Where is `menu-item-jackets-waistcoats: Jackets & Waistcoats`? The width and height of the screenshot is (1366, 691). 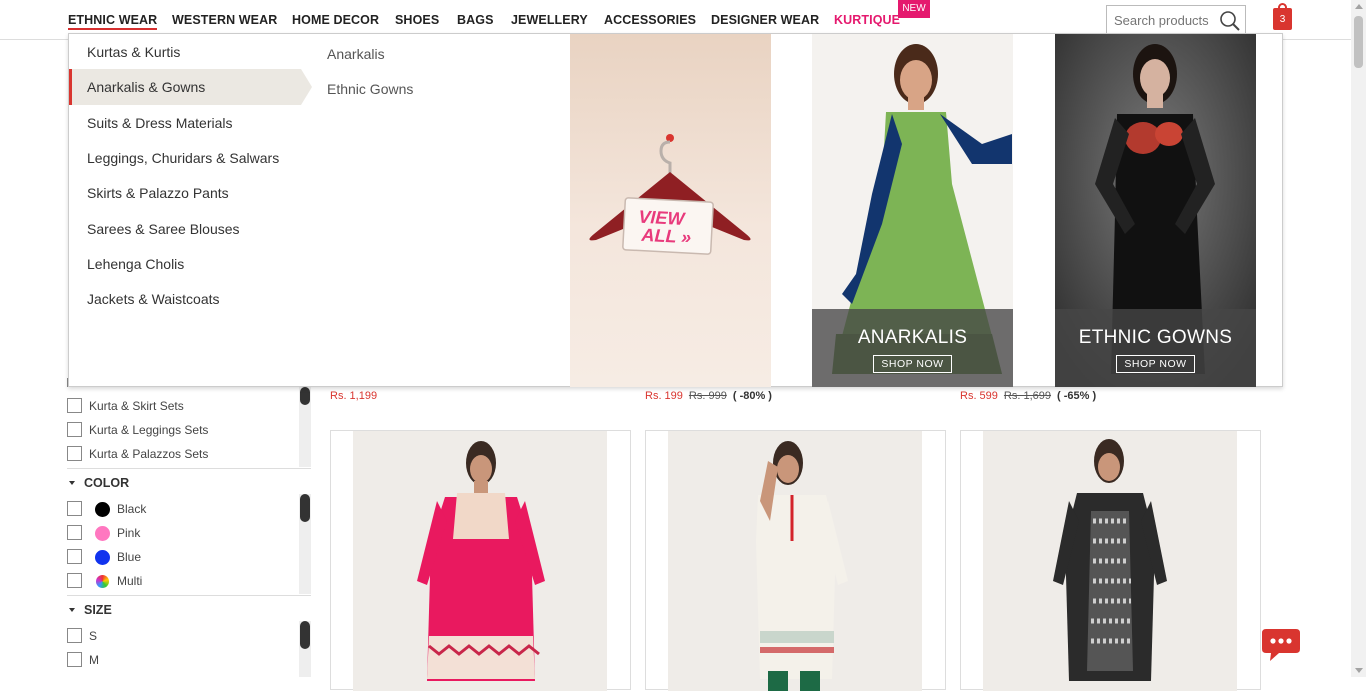
menu-item-jackets-waistcoats: Jackets & Waistcoats is located at coordinates (189, 299).